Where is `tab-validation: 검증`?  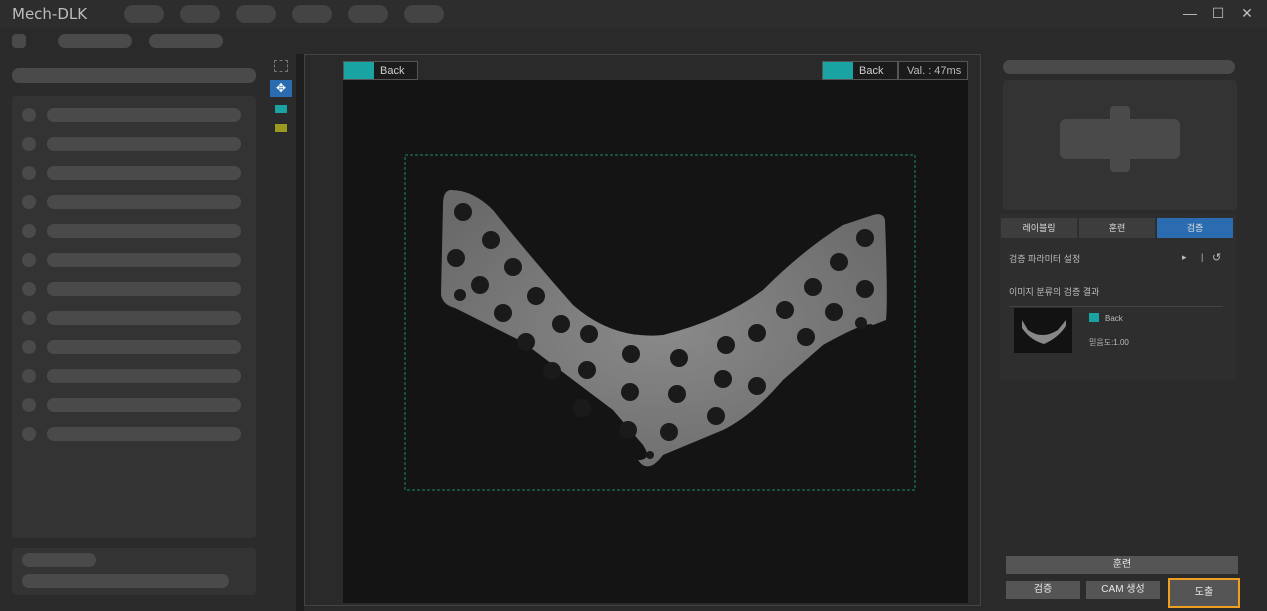 tab-validation: 검증 is located at coordinates (1195, 228).